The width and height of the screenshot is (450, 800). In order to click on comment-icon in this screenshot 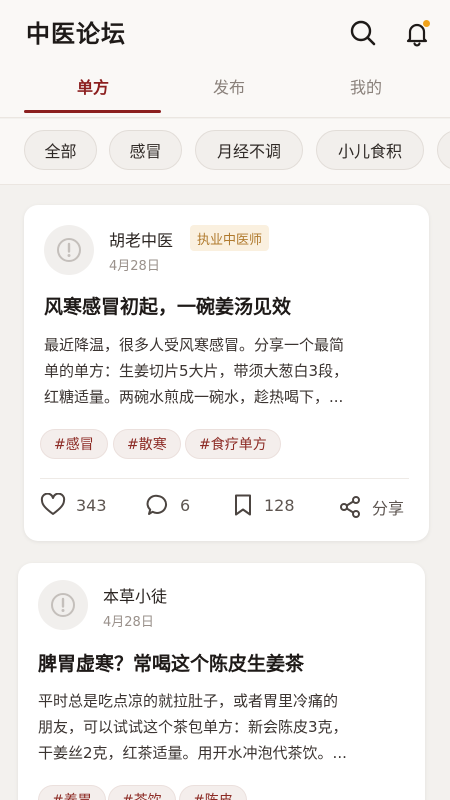, I will do `click(156, 504)`.